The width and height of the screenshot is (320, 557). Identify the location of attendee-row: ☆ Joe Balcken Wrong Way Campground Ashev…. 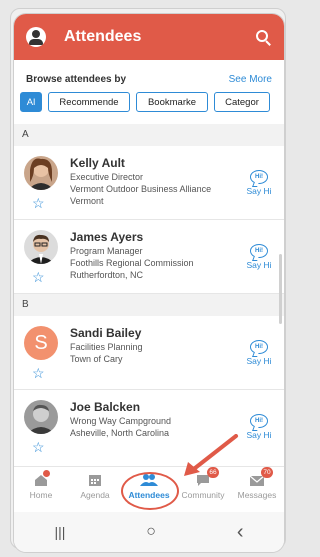
(149, 428).